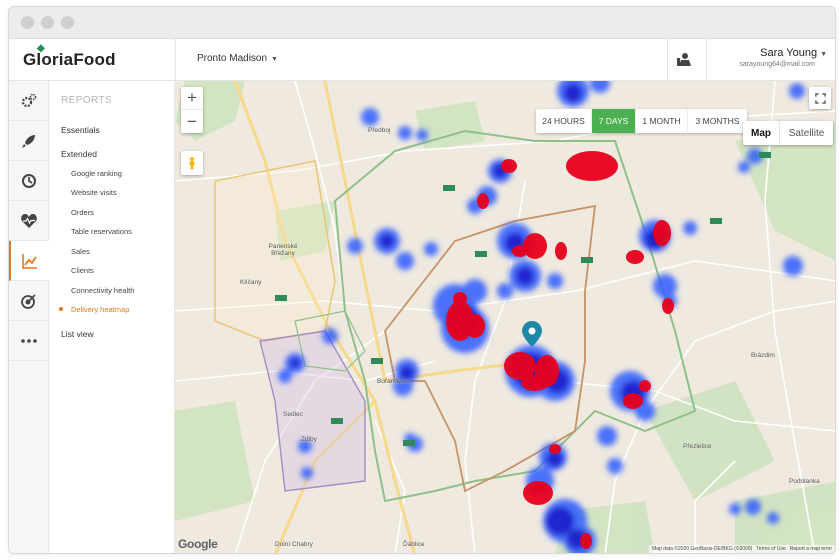 This screenshot has height=560, width=840. What do you see at coordinates (761, 133) in the screenshot?
I see `map-type-map: Map` at bounding box center [761, 133].